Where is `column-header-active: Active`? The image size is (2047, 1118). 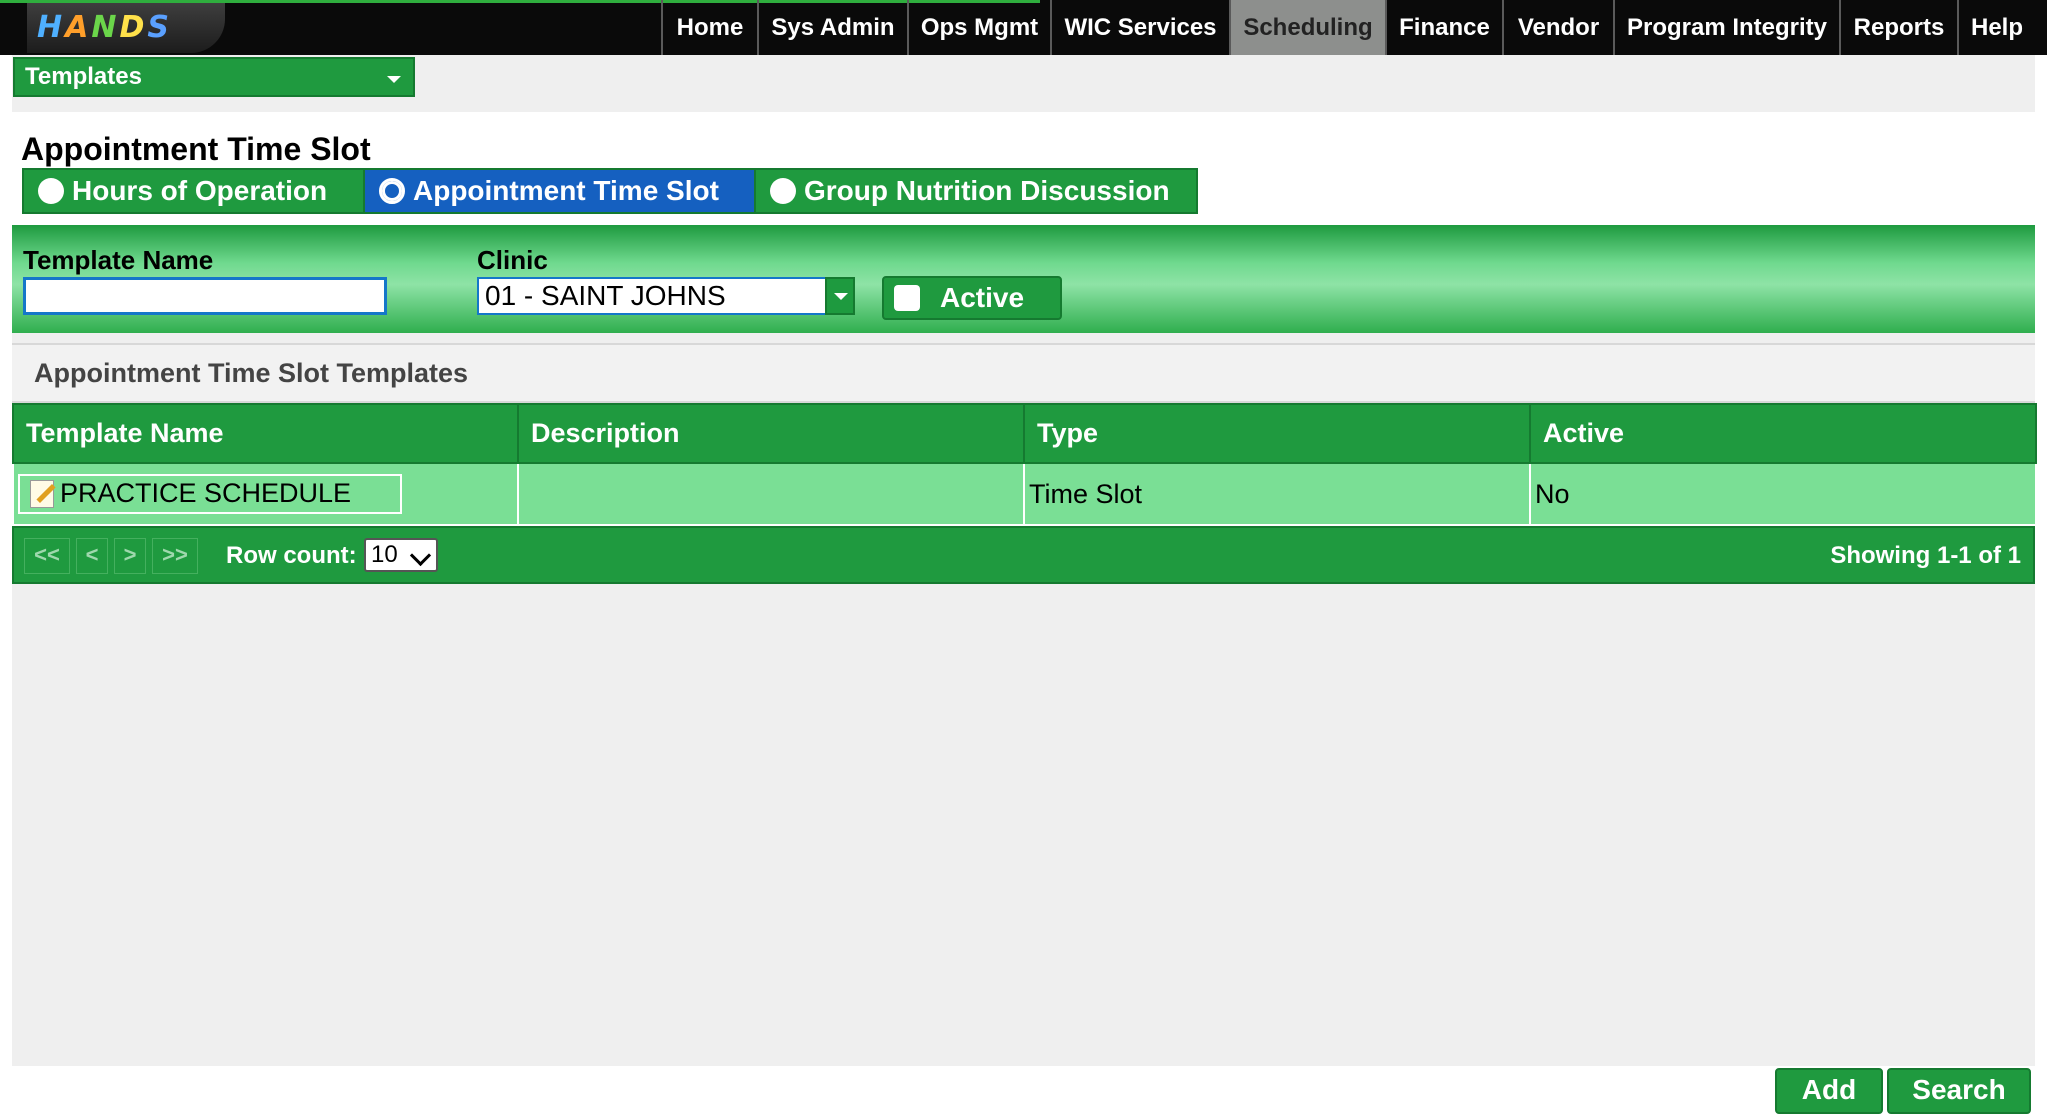 column-header-active: Active is located at coordinates (1783, 433).